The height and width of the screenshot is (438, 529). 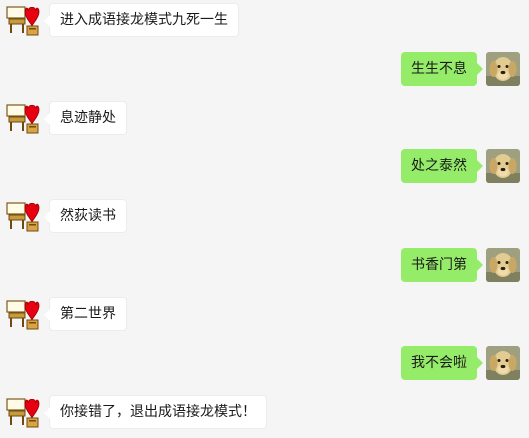 I want to click on message-bubble: 然荻读书, so click(x=85, y=216).